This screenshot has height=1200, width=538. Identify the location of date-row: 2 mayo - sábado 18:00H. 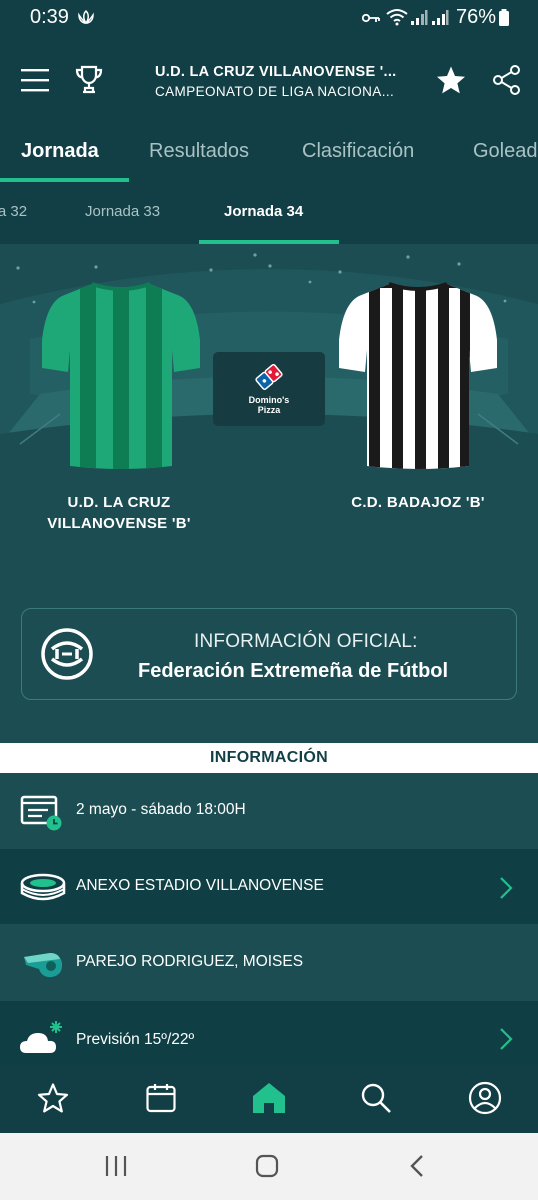
(269, 810).